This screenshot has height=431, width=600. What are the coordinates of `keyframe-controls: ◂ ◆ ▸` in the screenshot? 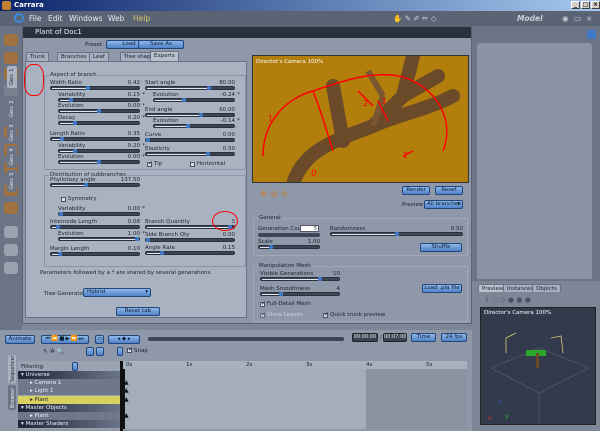 It's located at (124, 339).